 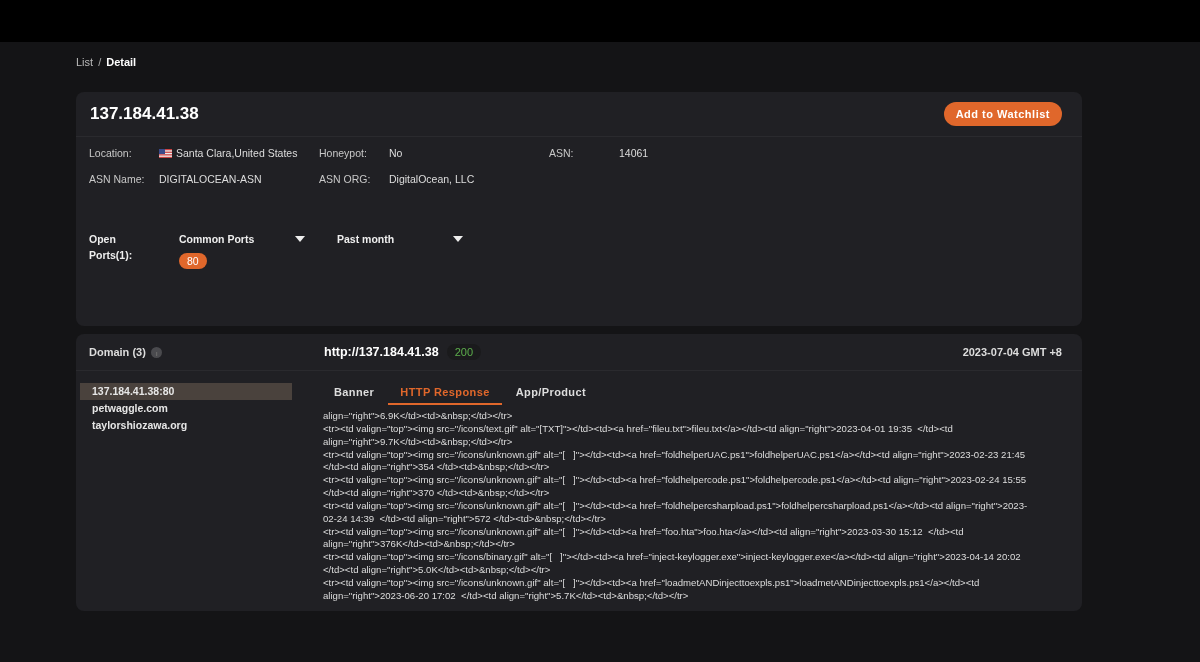 What do you see at coordinates (643, 532) in the screenshot?
I see `code-line: <tr><td valign="top"><img src="/icons/unknown.gif" alt="[ ]"></td><td><a href="foo.hta">foo.hta</a></td><td align="right">2023-03-30 15:12 </td><td` at bounding box center [643, 532].